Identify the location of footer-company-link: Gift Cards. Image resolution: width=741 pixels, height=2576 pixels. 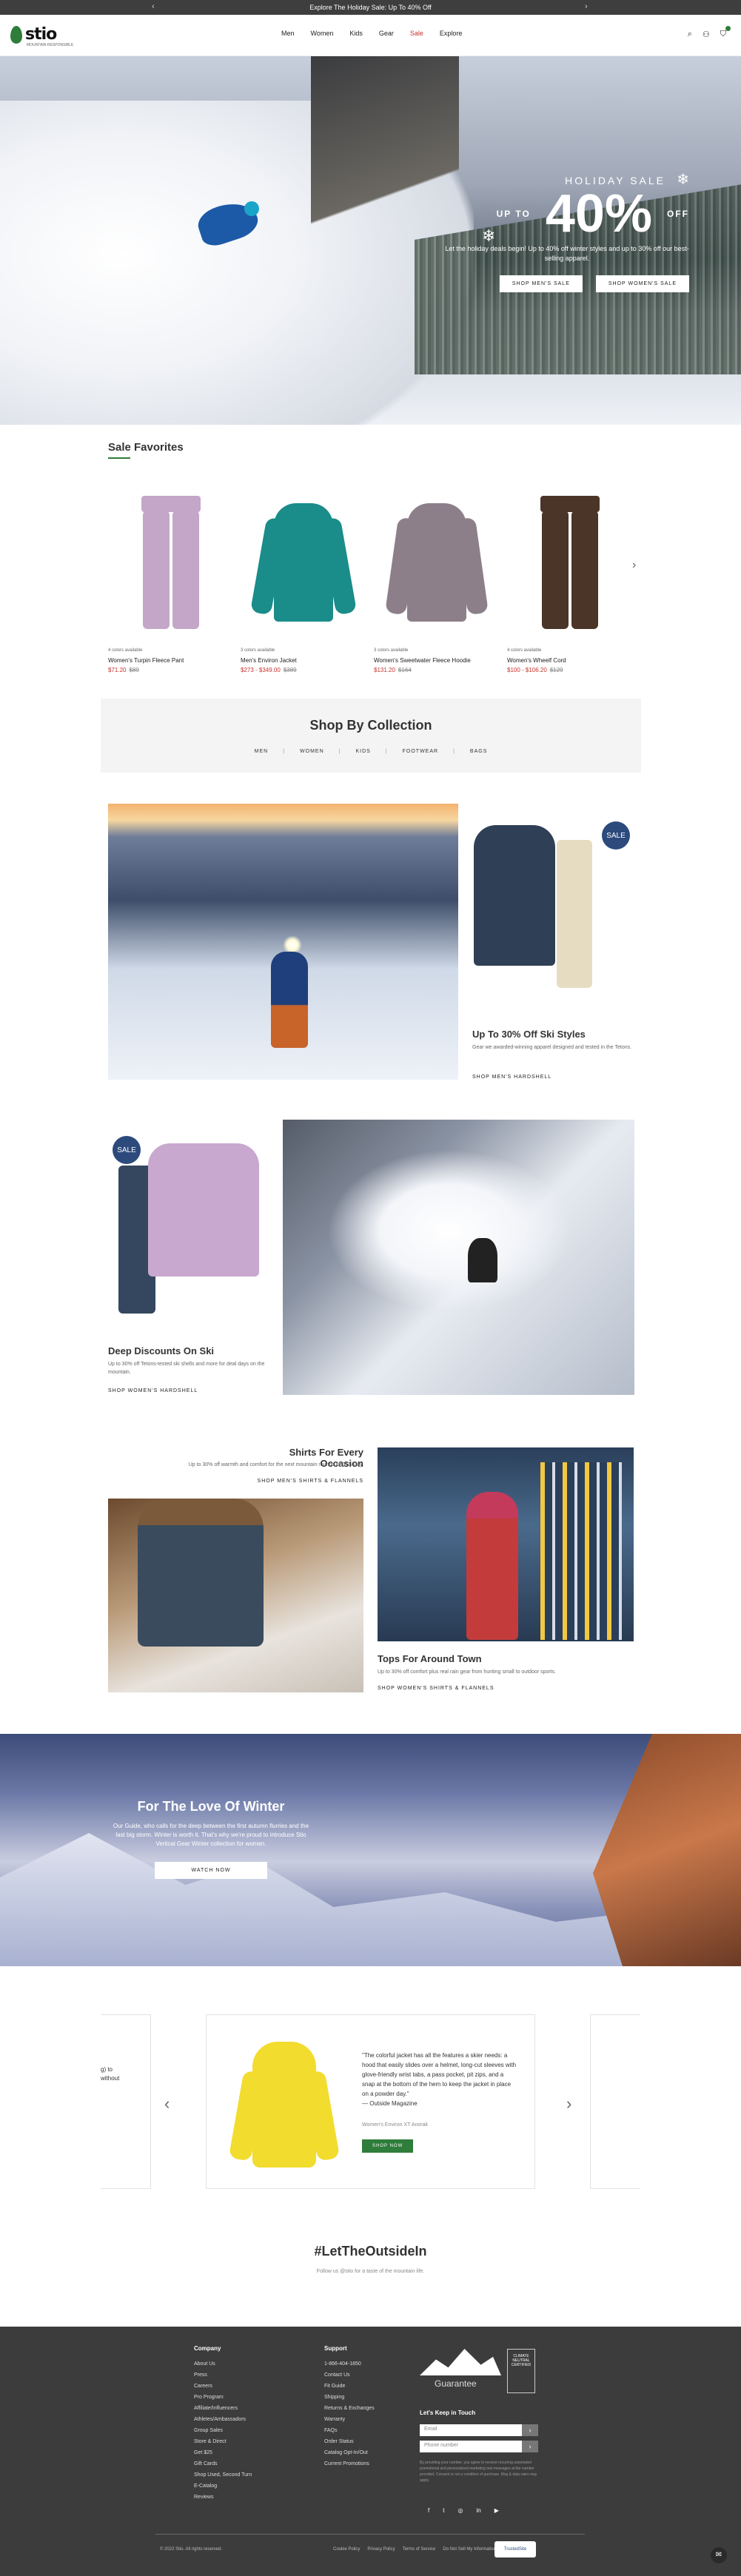
(223, 2463).